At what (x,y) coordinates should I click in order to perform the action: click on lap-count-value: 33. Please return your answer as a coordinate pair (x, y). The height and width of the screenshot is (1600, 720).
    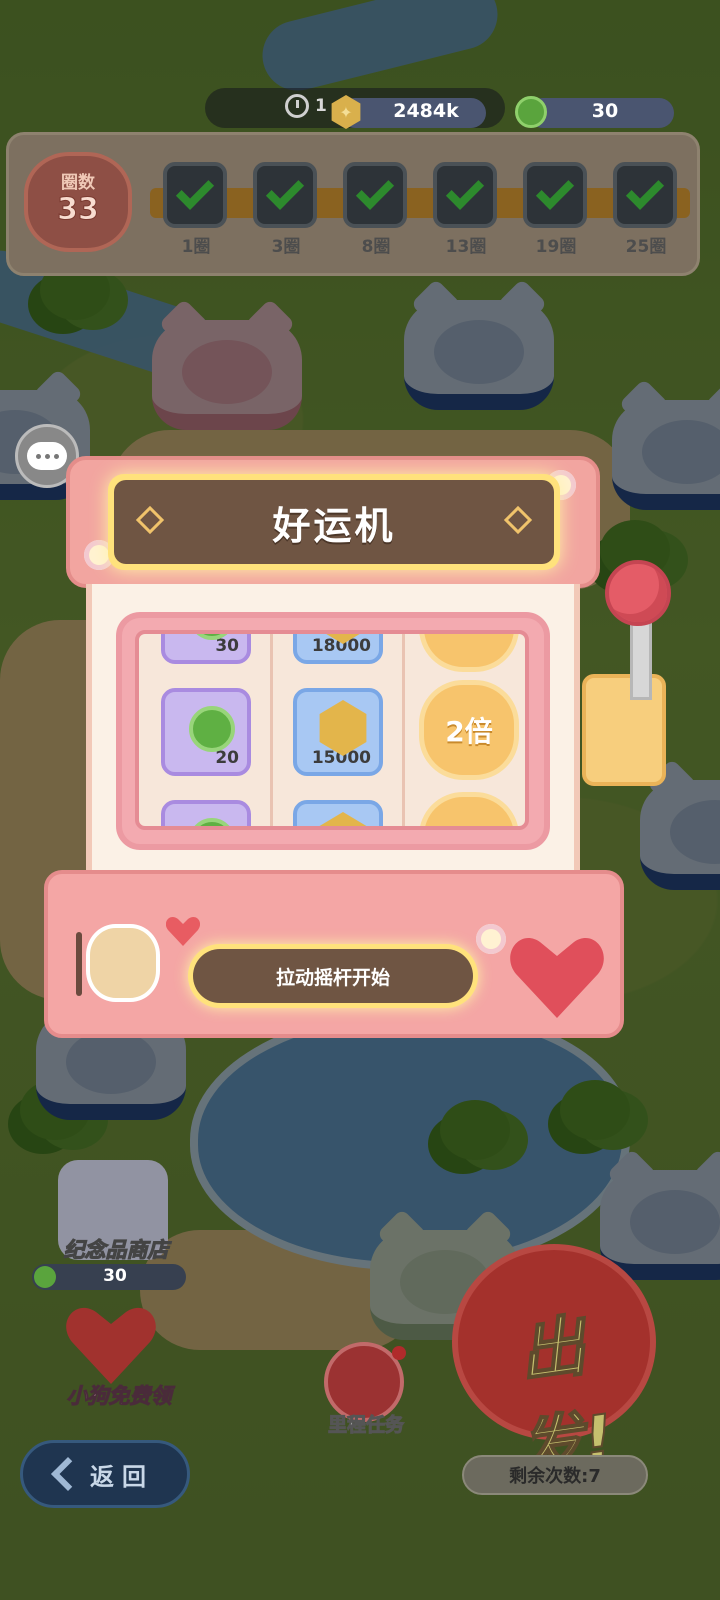
    Looking at the image, I should click on (78, 210).